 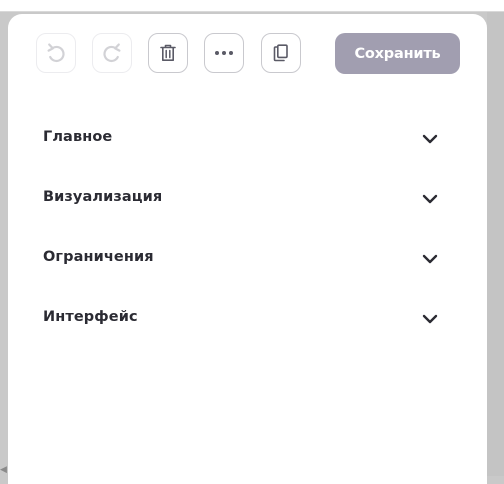 What do you see at coordinates (90, 317) in the screenshot?
I see `section-label: Интерфейс` at bounding box center [90, 317].